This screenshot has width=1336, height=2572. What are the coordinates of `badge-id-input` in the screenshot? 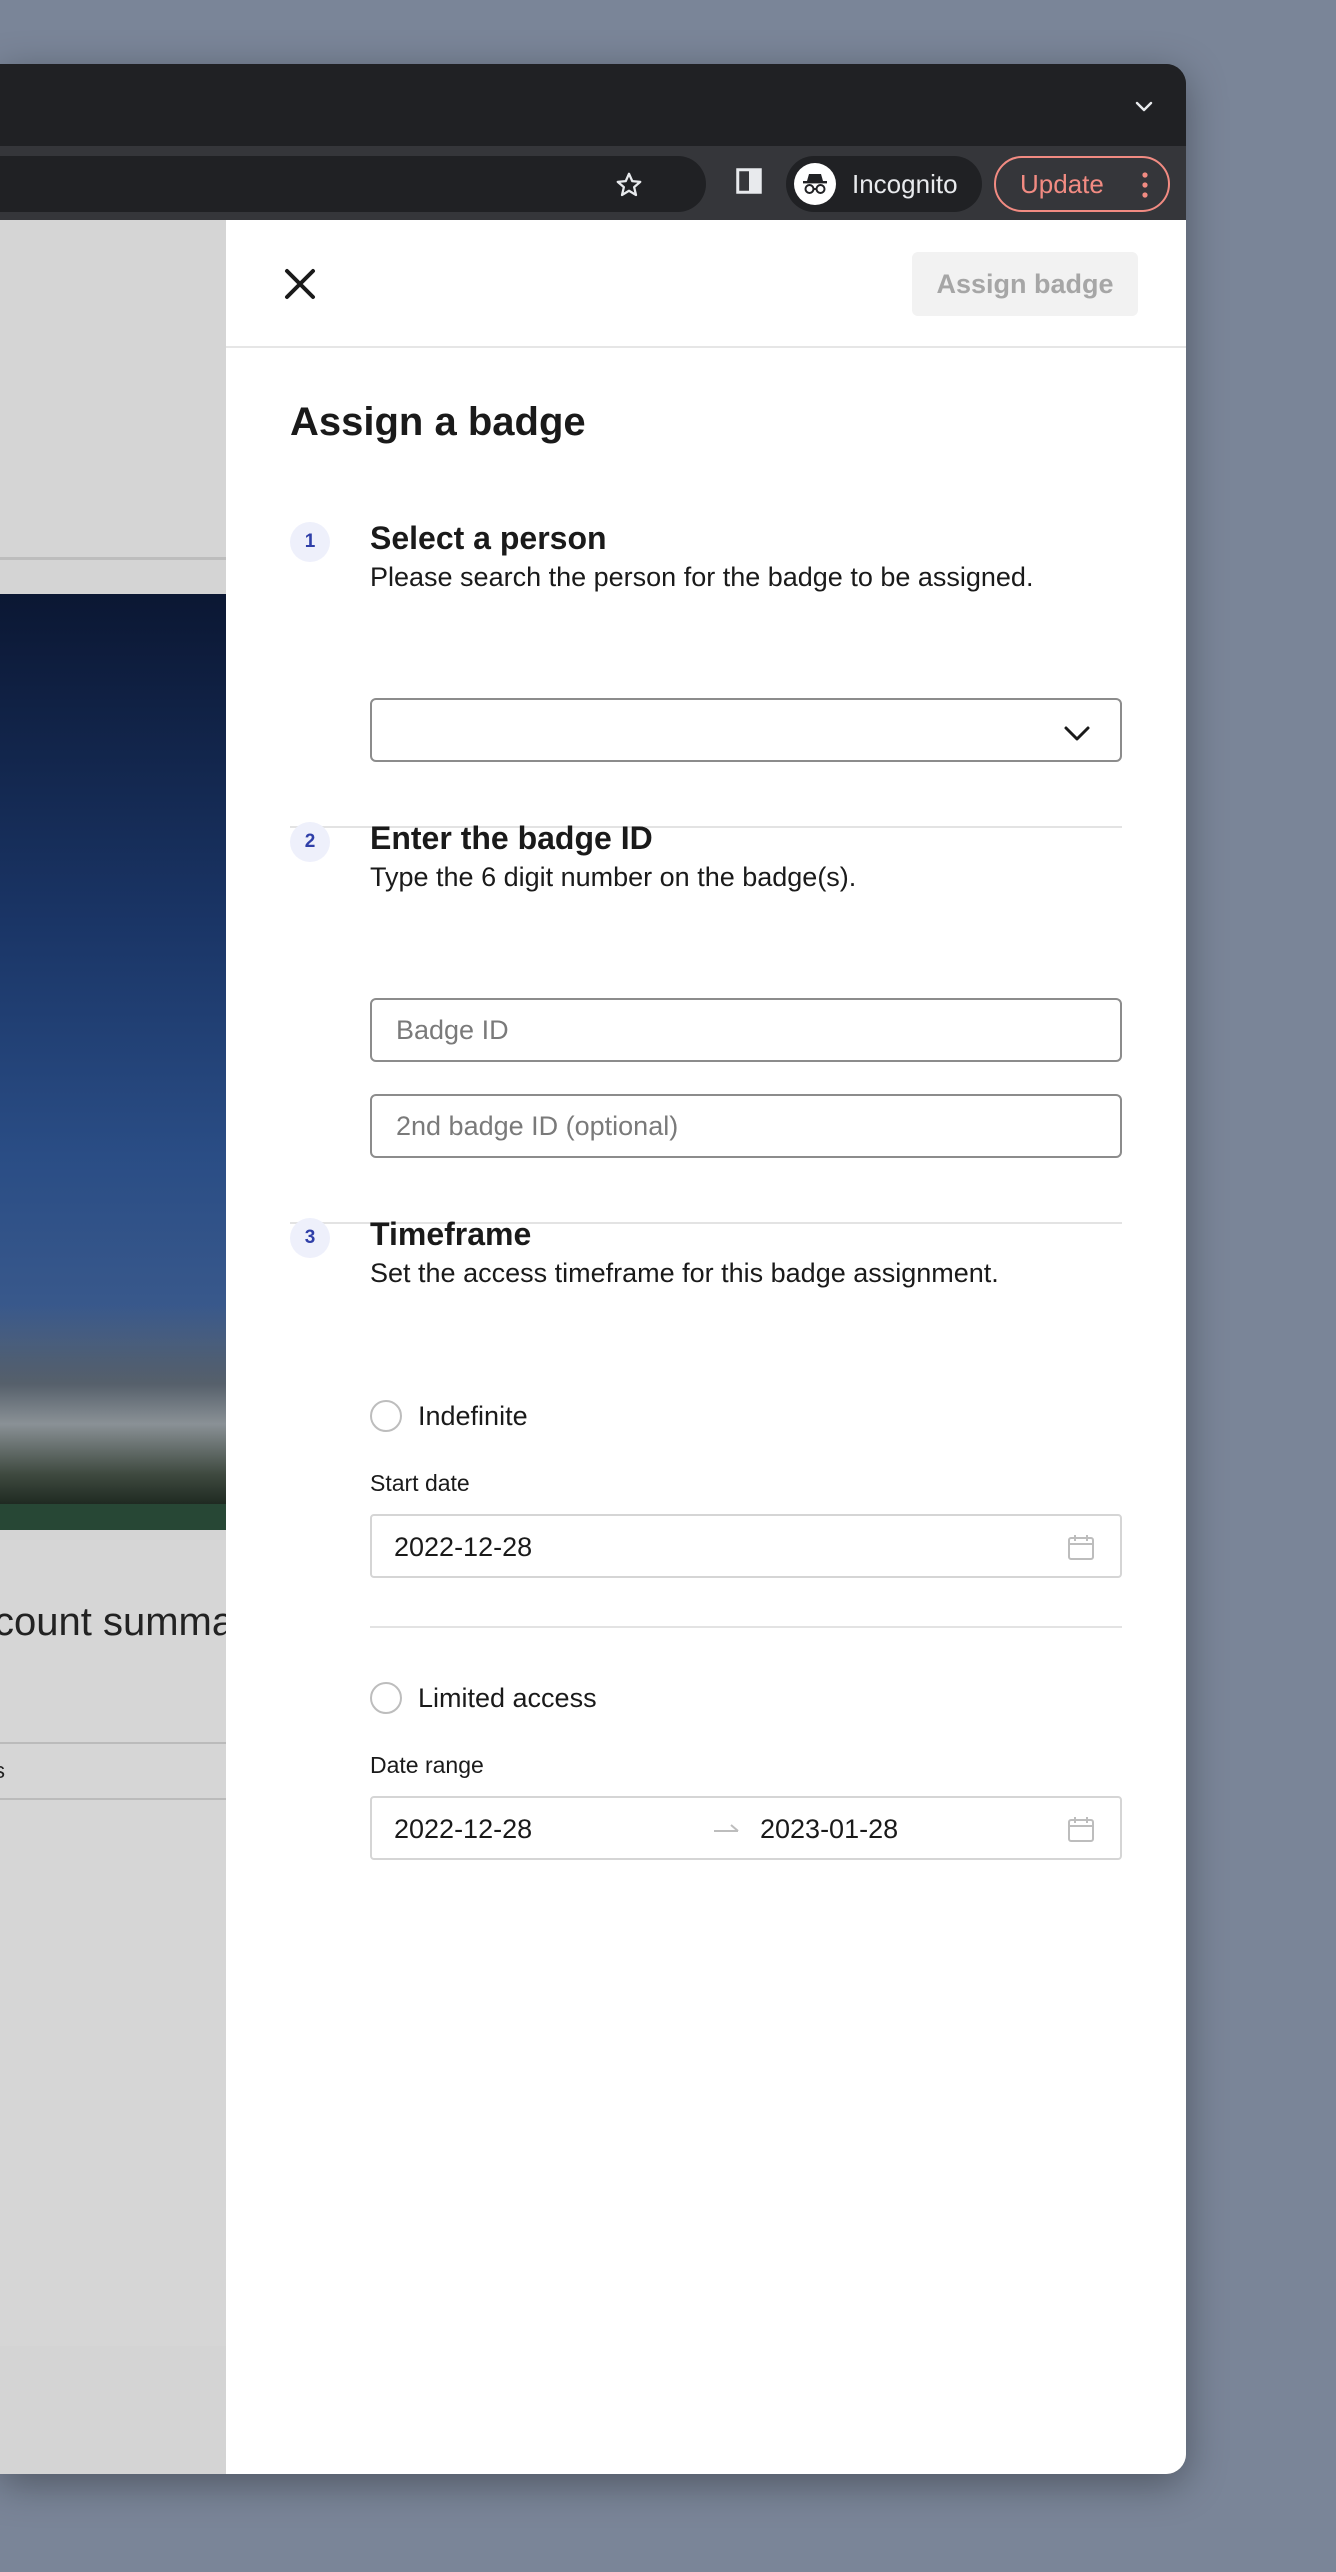 It's located at (746, 1030).